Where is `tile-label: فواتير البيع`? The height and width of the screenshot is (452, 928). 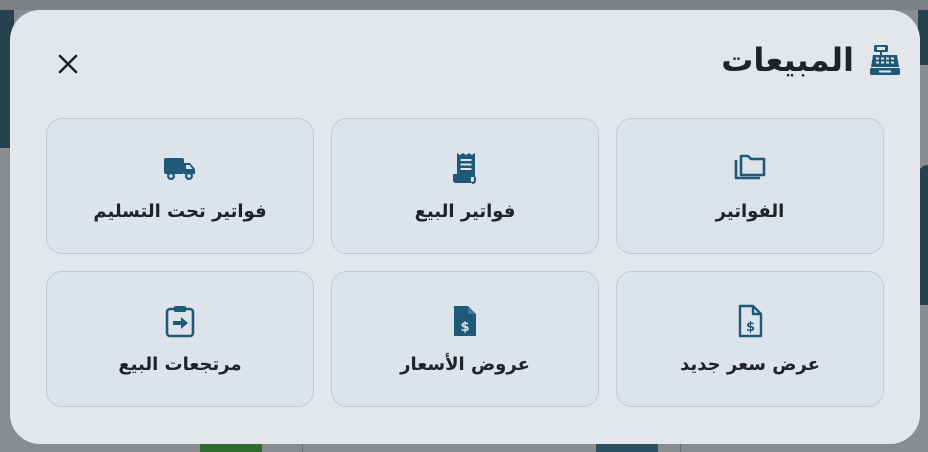
tile-label: فواتير البيع is located at coordinates (465, 211).